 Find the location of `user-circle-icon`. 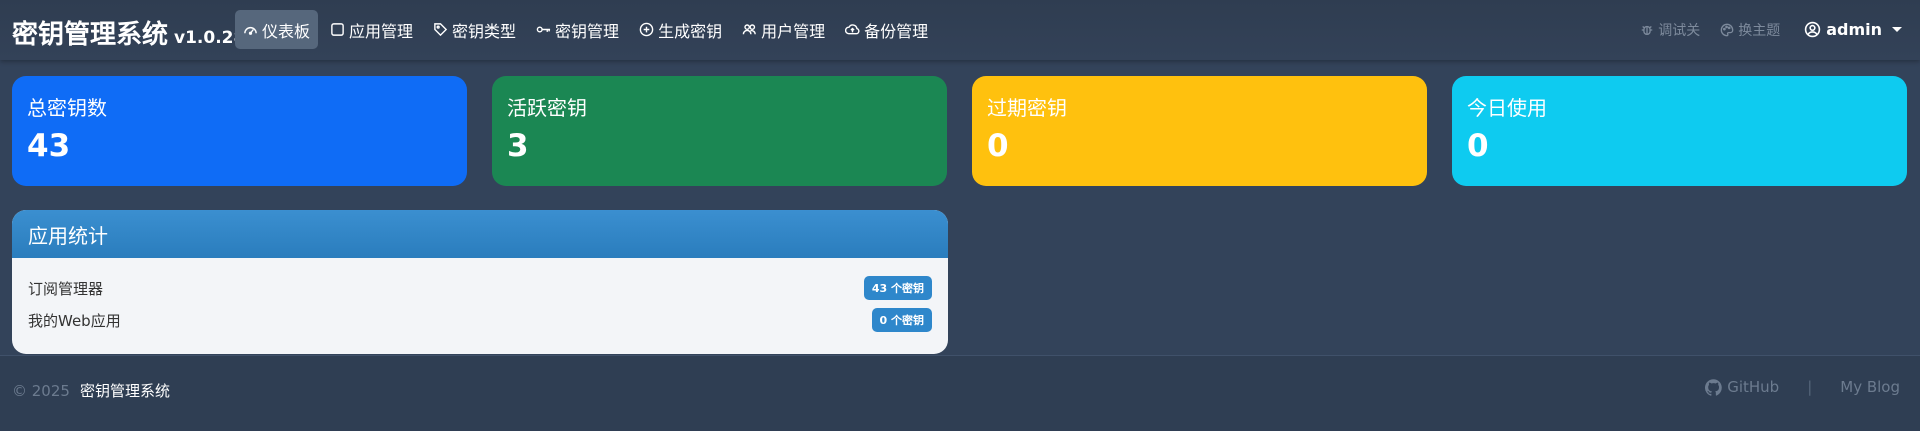

user-circle-icon is located at coordinates (1813, 29).